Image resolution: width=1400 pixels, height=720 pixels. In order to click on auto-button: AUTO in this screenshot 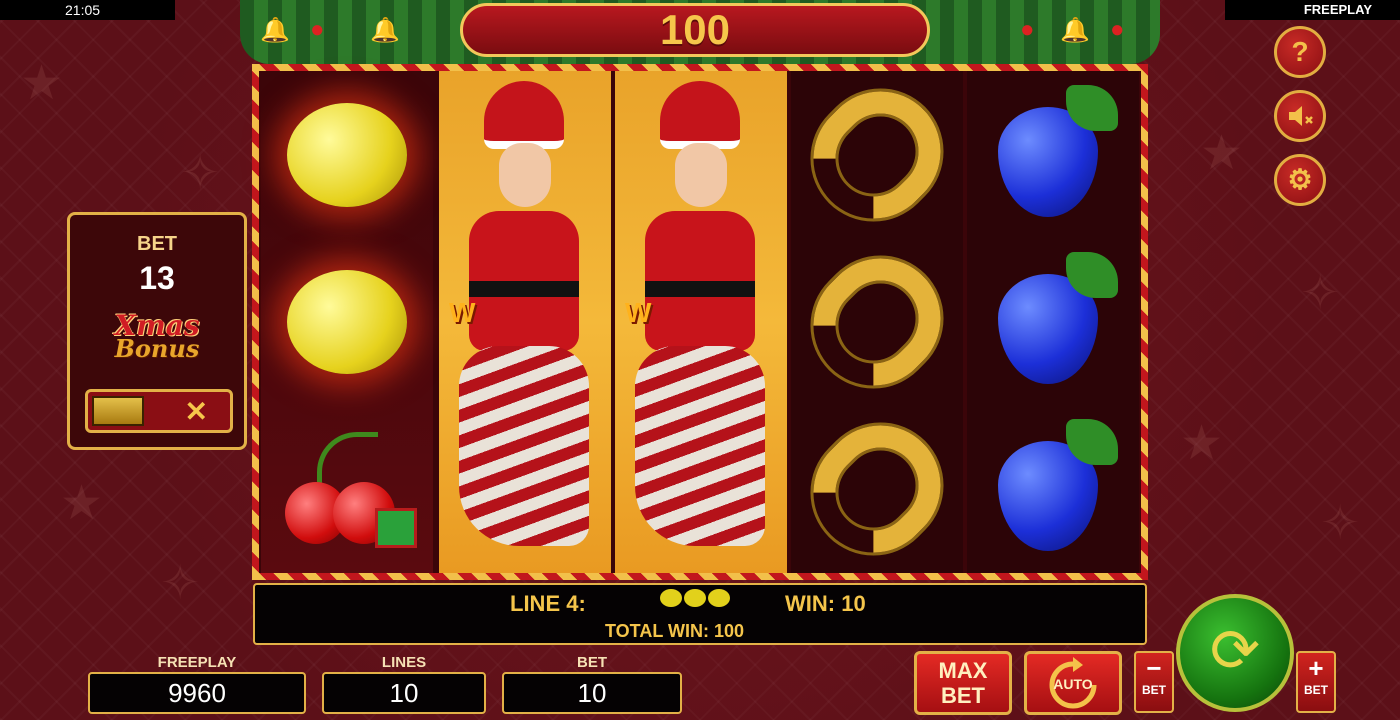, I will do `click(1073, 683)`.